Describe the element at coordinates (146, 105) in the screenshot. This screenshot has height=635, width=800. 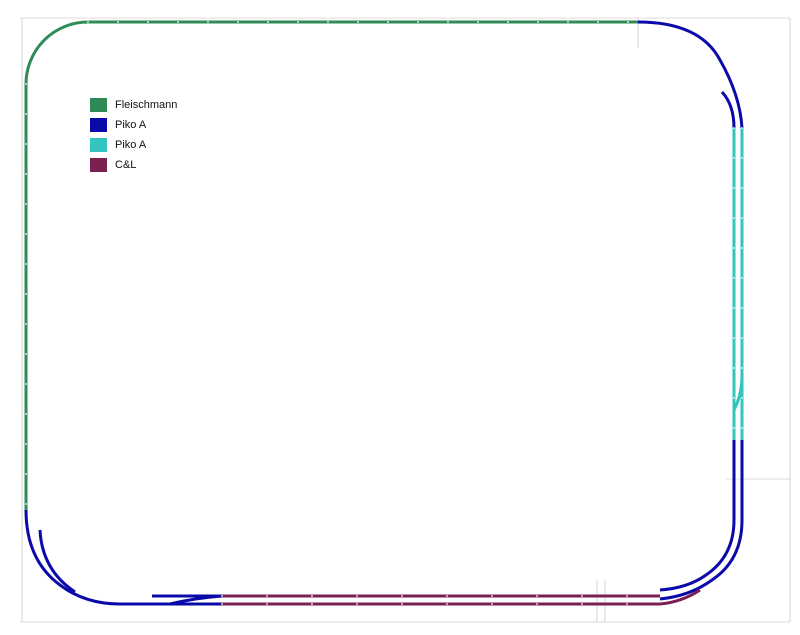
I see `legend-label-fleischmann: Fleischmann` at that location.